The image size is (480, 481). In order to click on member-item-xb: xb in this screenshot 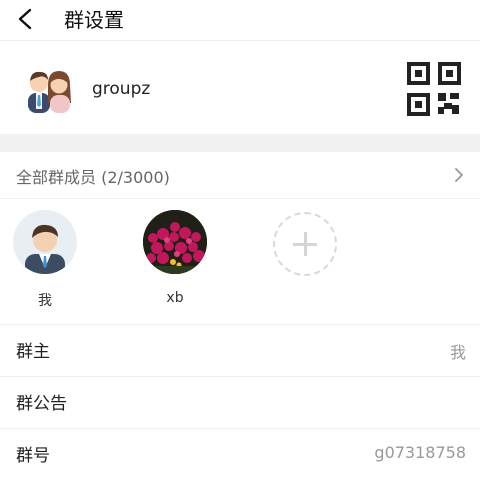, I will do `click(175, 258)`.